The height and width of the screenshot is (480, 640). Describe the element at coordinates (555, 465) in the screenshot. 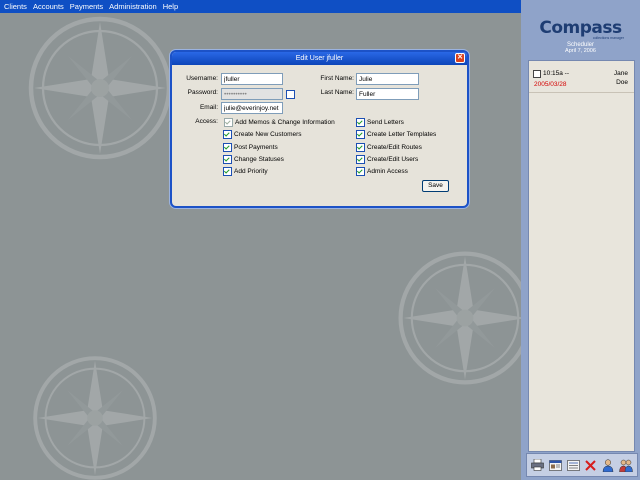

I see `card-icon` at that location.